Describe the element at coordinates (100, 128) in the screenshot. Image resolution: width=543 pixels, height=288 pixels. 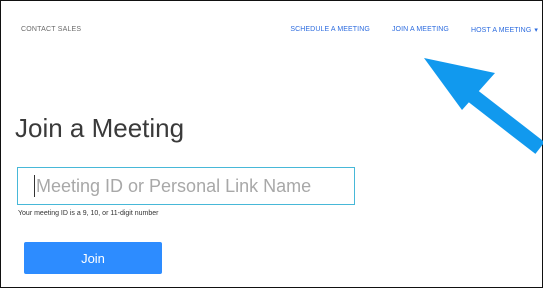
I see `page-title: Join a Meeting` at that location.